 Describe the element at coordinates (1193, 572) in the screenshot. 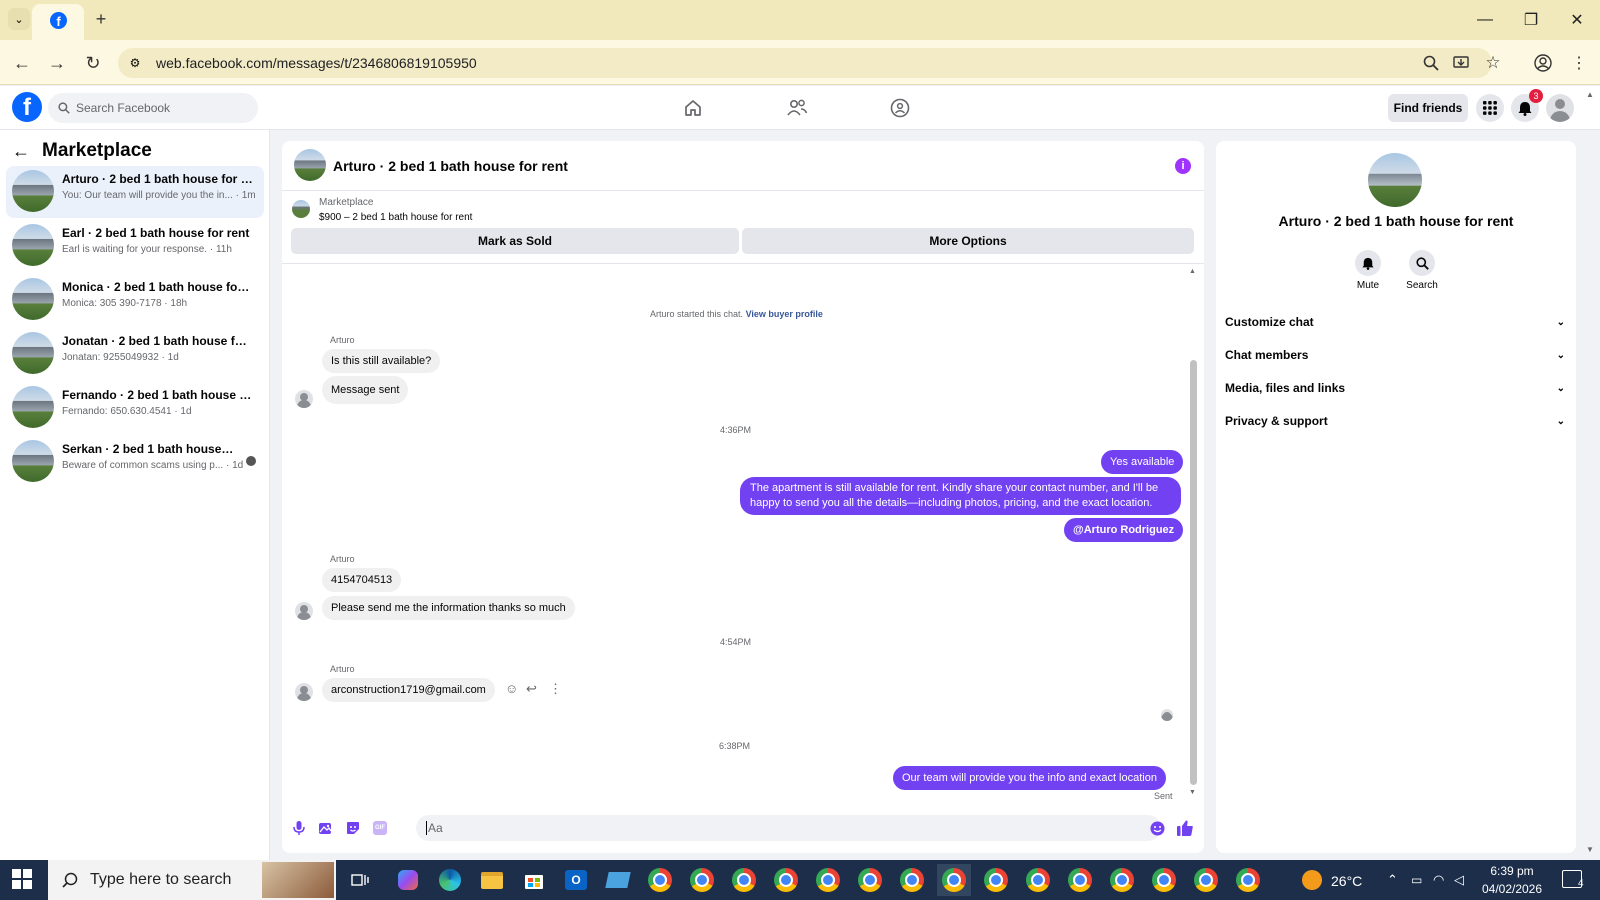

I see `chat-scrollbar` at that location.